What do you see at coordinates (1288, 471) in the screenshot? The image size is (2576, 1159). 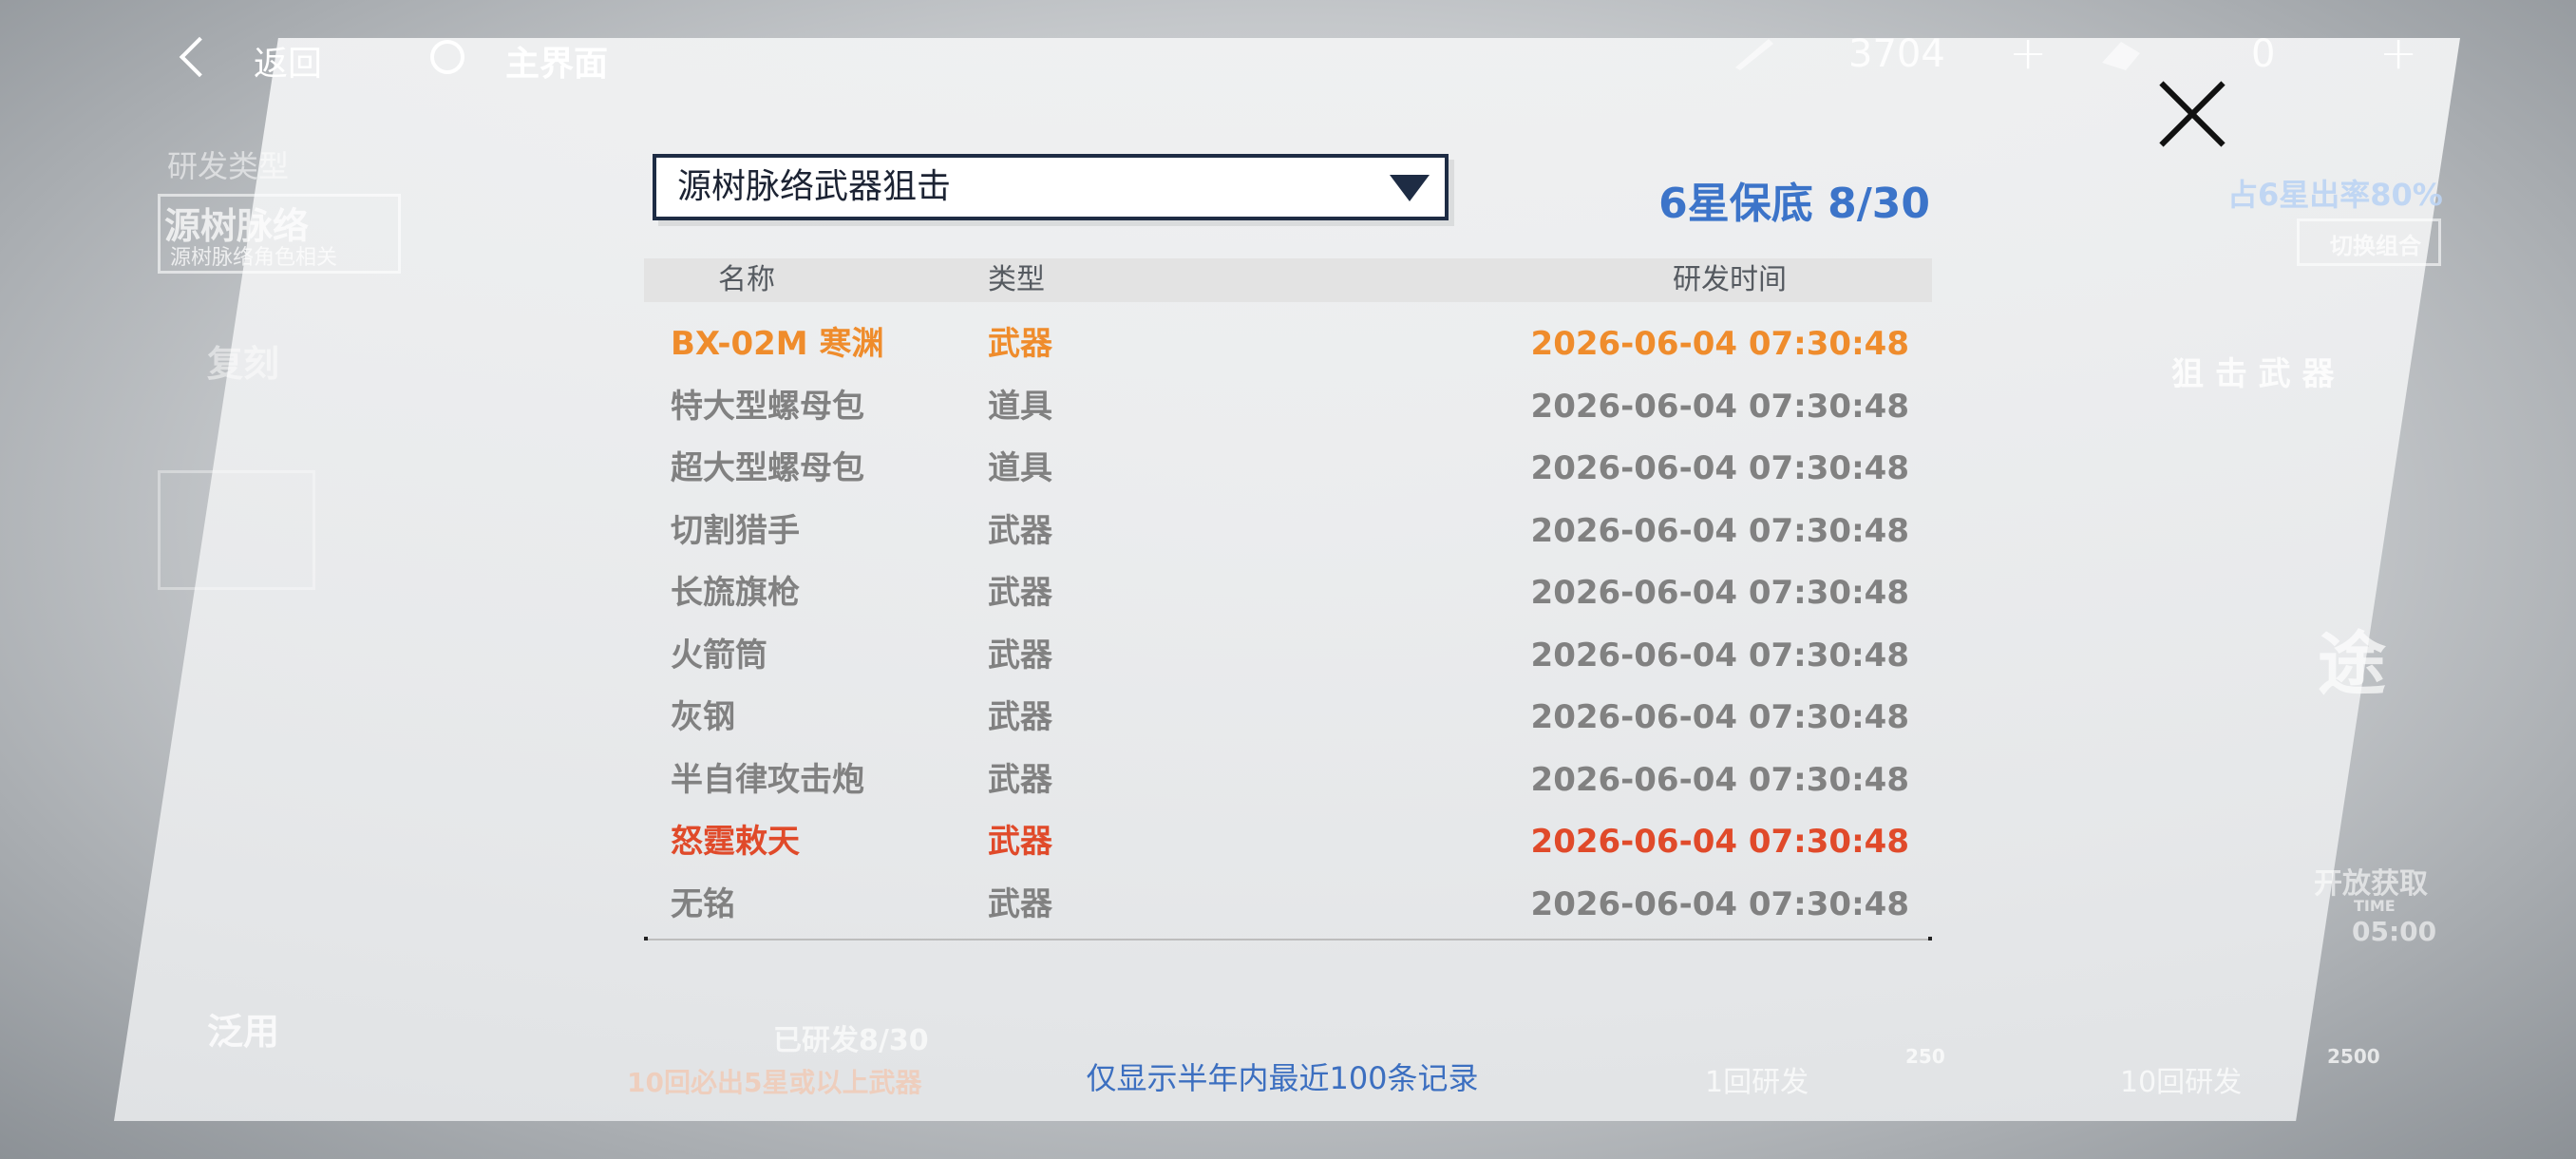 I see `table-row: 超大型螺母包 道具 2026-06-04 07:30:48` at bounding box center [1288, 471].